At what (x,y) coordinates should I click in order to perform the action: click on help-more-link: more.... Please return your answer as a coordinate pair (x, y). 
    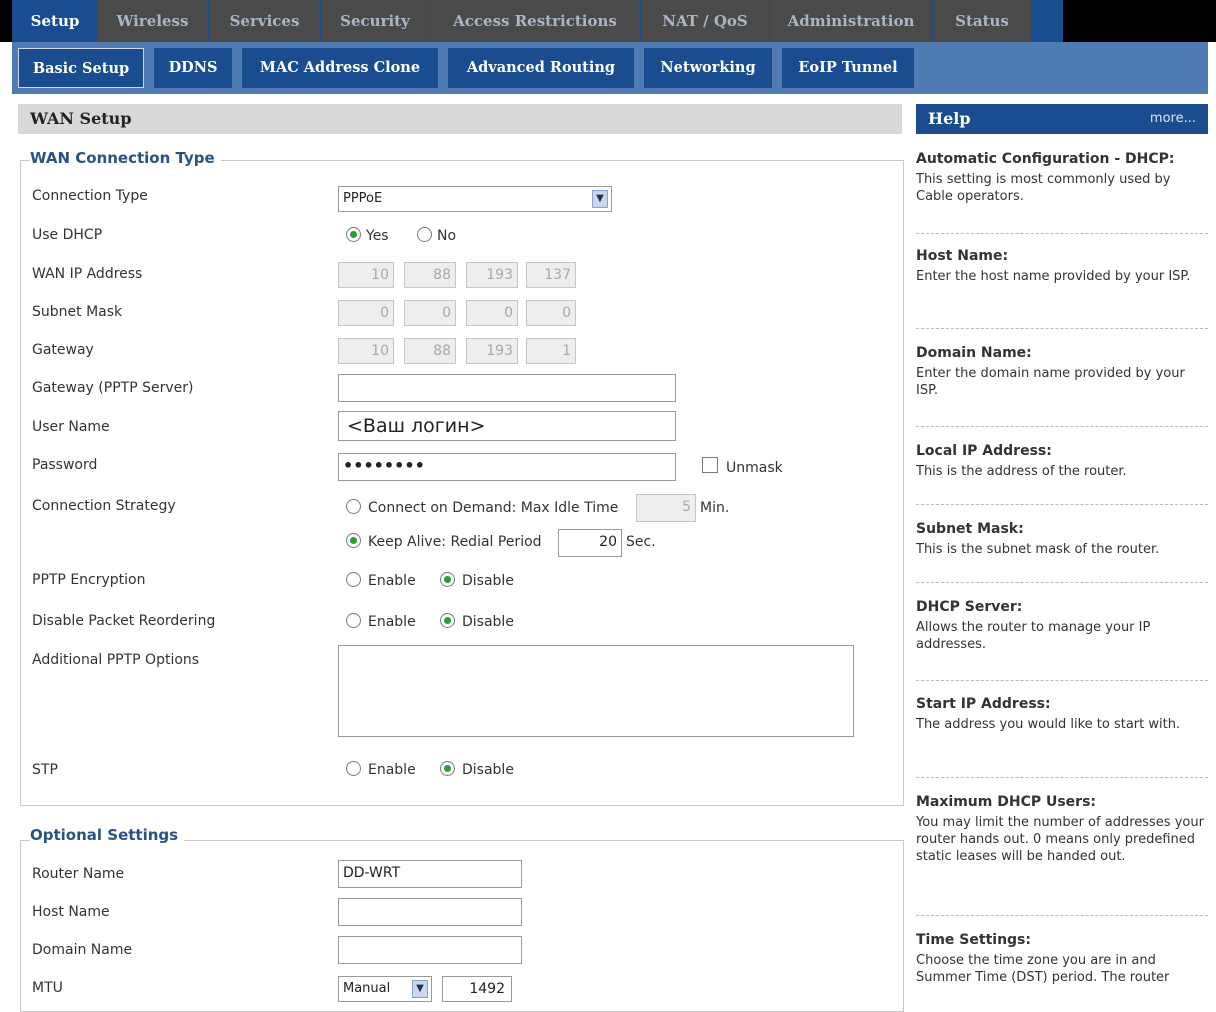
    Looking at the image, I should click on (1173, 119).